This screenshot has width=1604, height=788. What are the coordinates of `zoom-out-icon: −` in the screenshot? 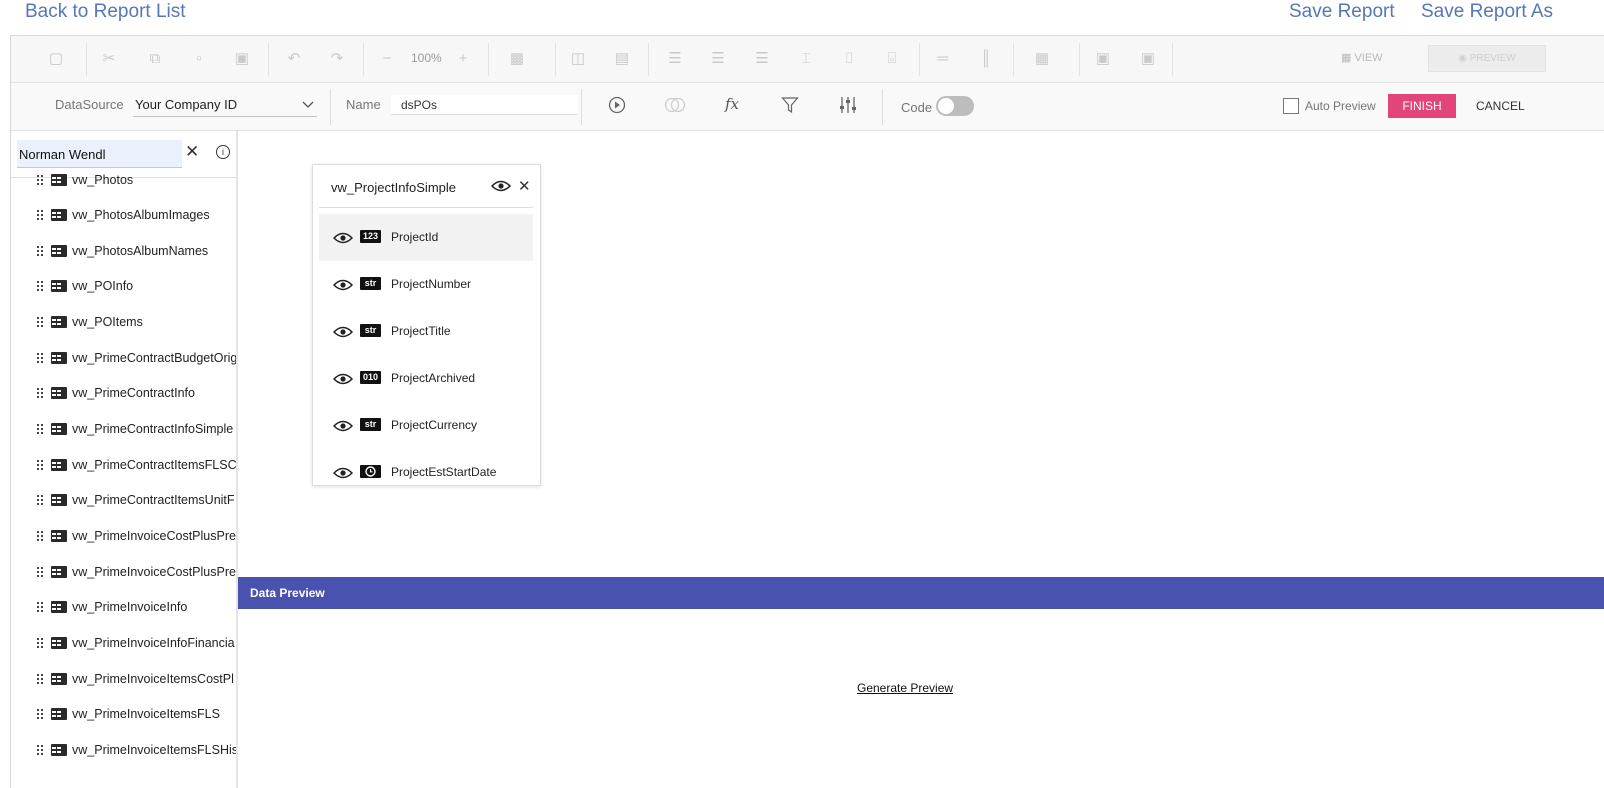 It's located at (387, 59).